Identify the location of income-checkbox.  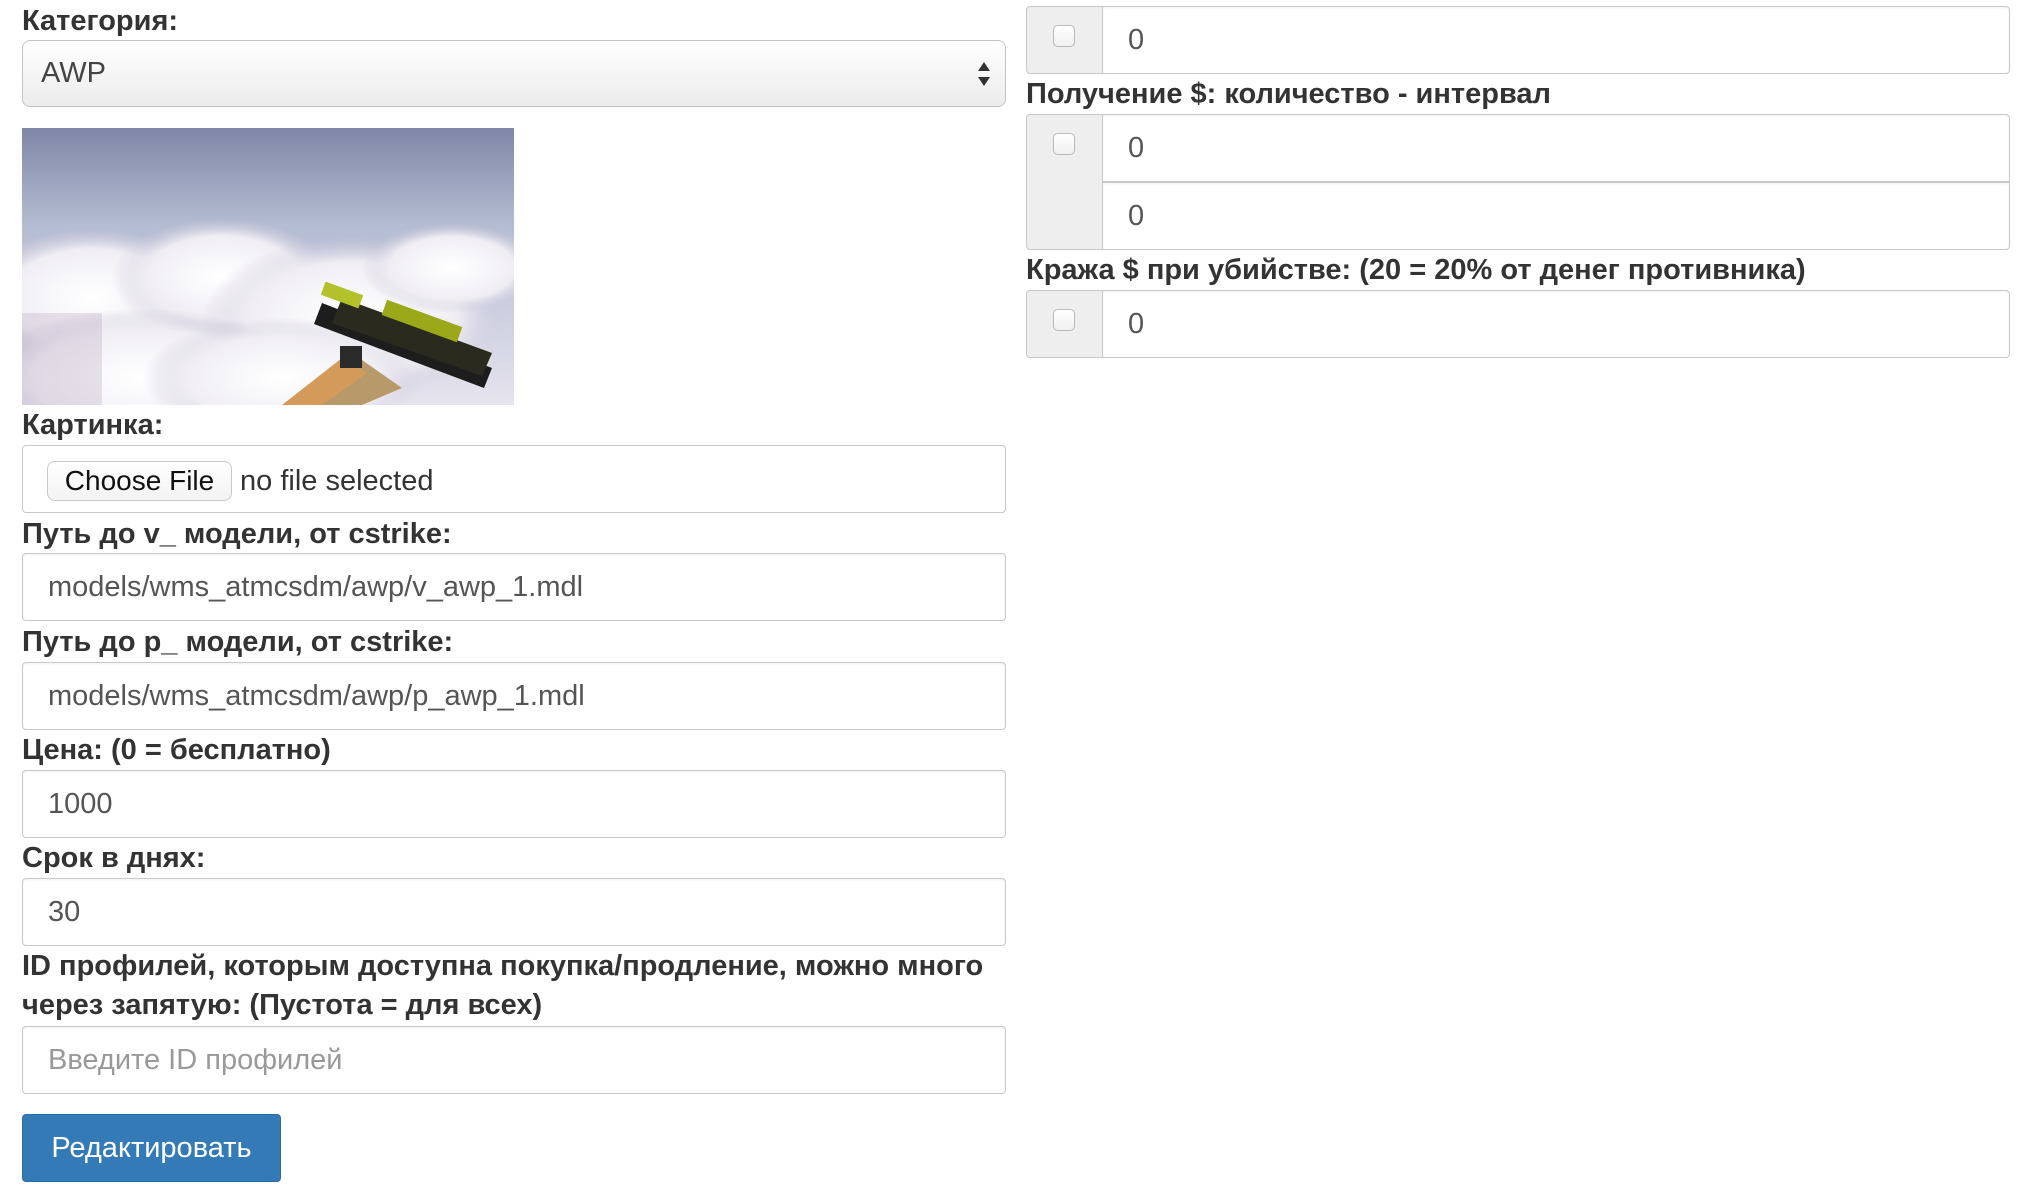
(1064, 144).